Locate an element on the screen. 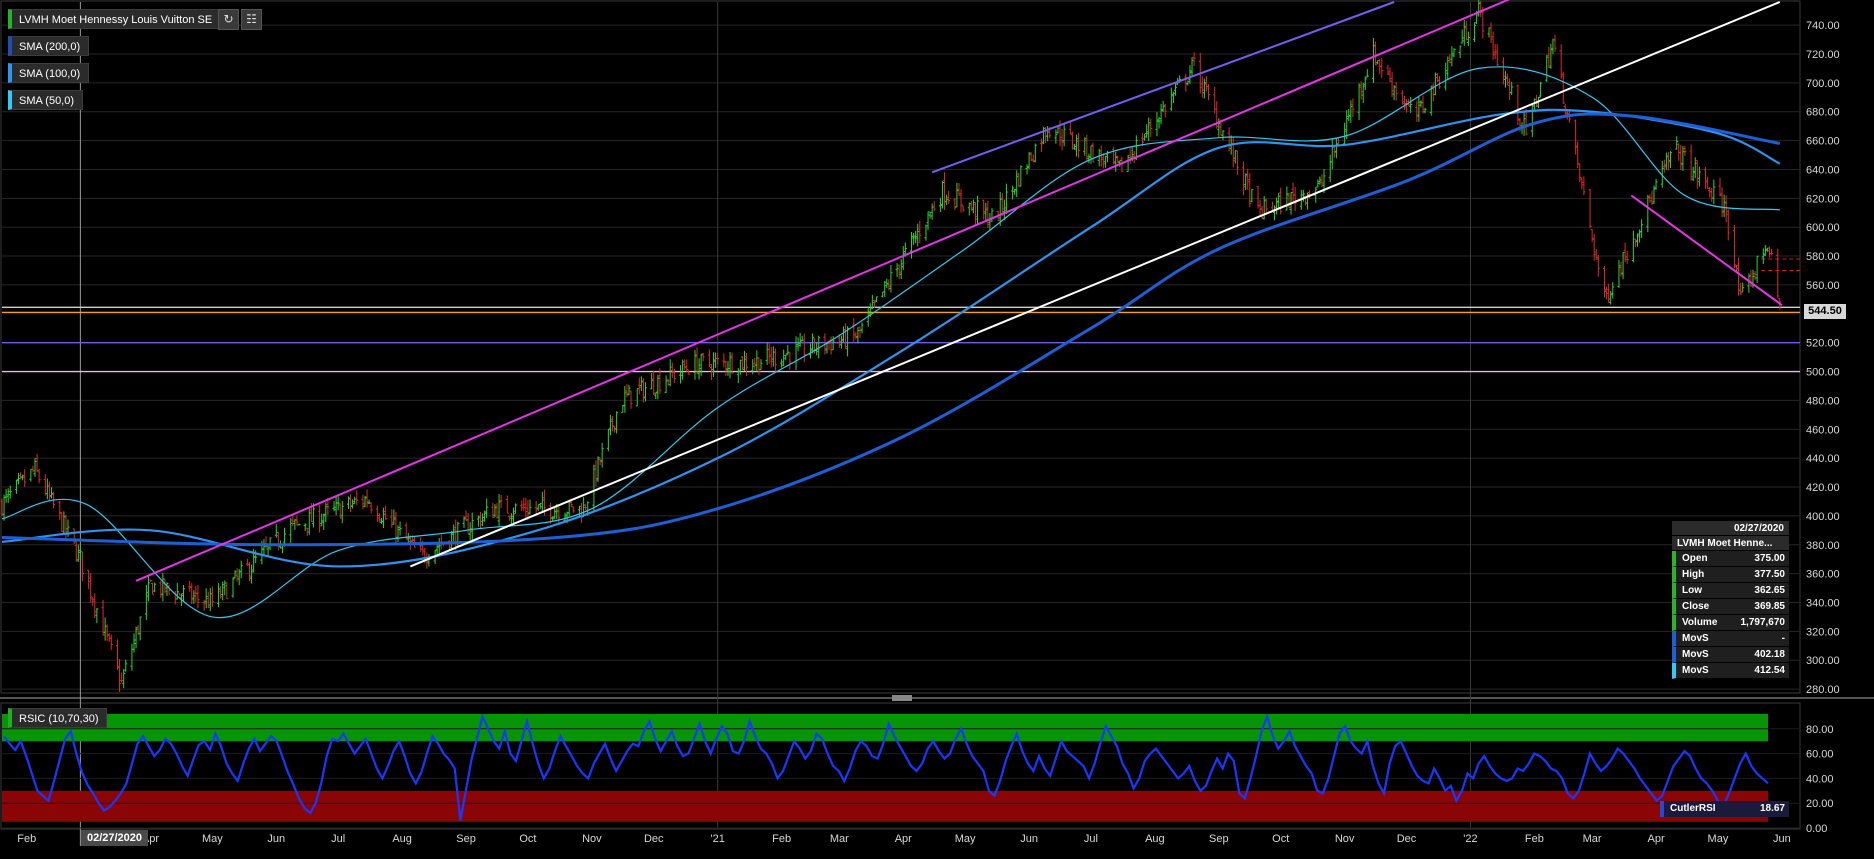 Image resolution: width=1874 pixels, height=859 pixels. chart-title: LVMH Moet Hennessy Louis Vuitton SE is located at coordinates (115, 19).